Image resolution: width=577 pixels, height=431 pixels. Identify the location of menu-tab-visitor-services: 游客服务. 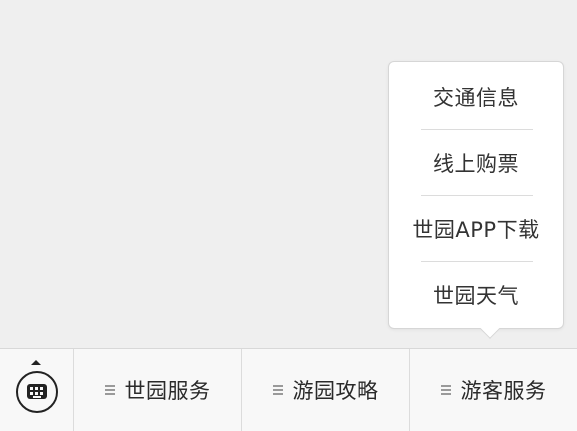
(493, 390).